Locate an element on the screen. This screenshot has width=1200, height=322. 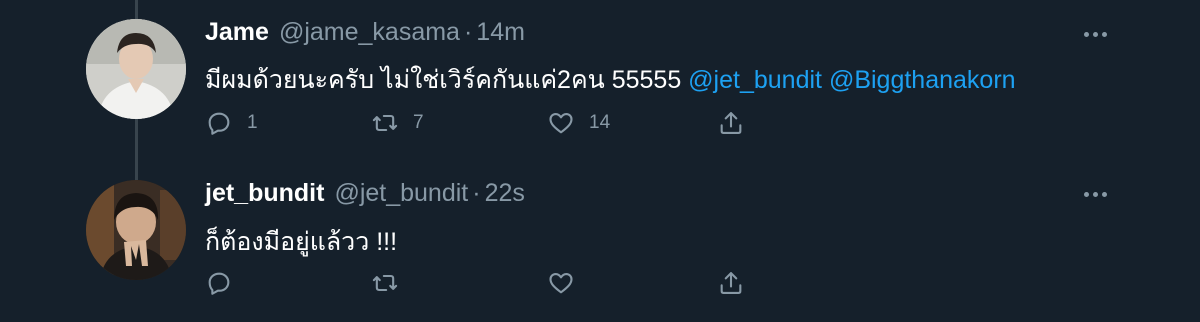
retweet-button is located at coordinates (392, 283).